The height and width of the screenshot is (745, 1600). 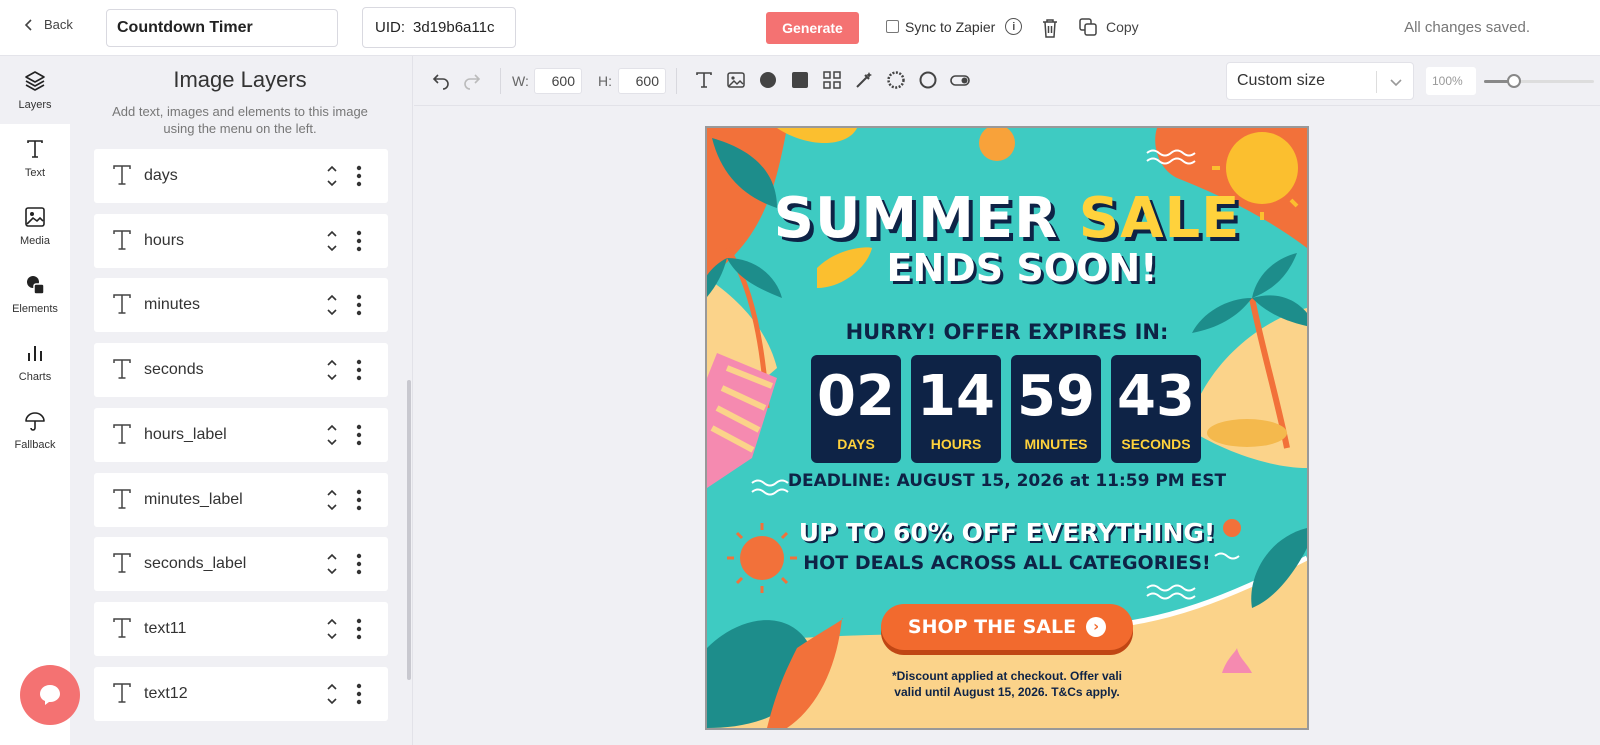 I want to click on info-icon: i, so click(x=1014, y=26).